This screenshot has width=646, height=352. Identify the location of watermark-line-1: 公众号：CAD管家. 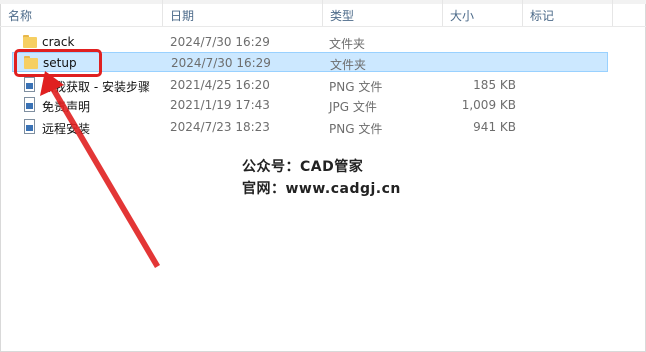
(303, 167).